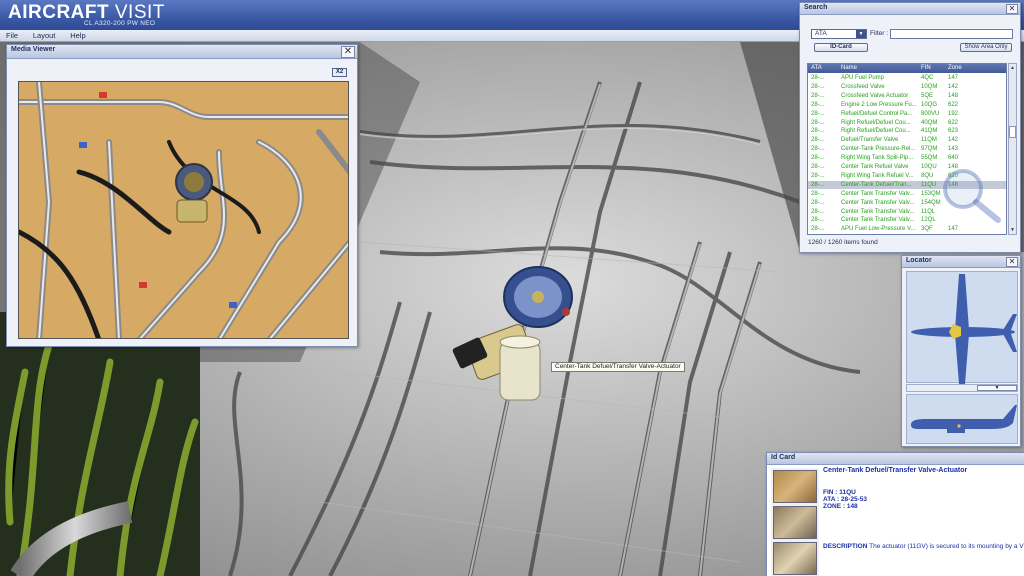 This screenshot has height=576, width=1024. Describe the element at coordinates (839, 492) in the screenshot. I see `fin-value: FIN : 11QU` at that location.